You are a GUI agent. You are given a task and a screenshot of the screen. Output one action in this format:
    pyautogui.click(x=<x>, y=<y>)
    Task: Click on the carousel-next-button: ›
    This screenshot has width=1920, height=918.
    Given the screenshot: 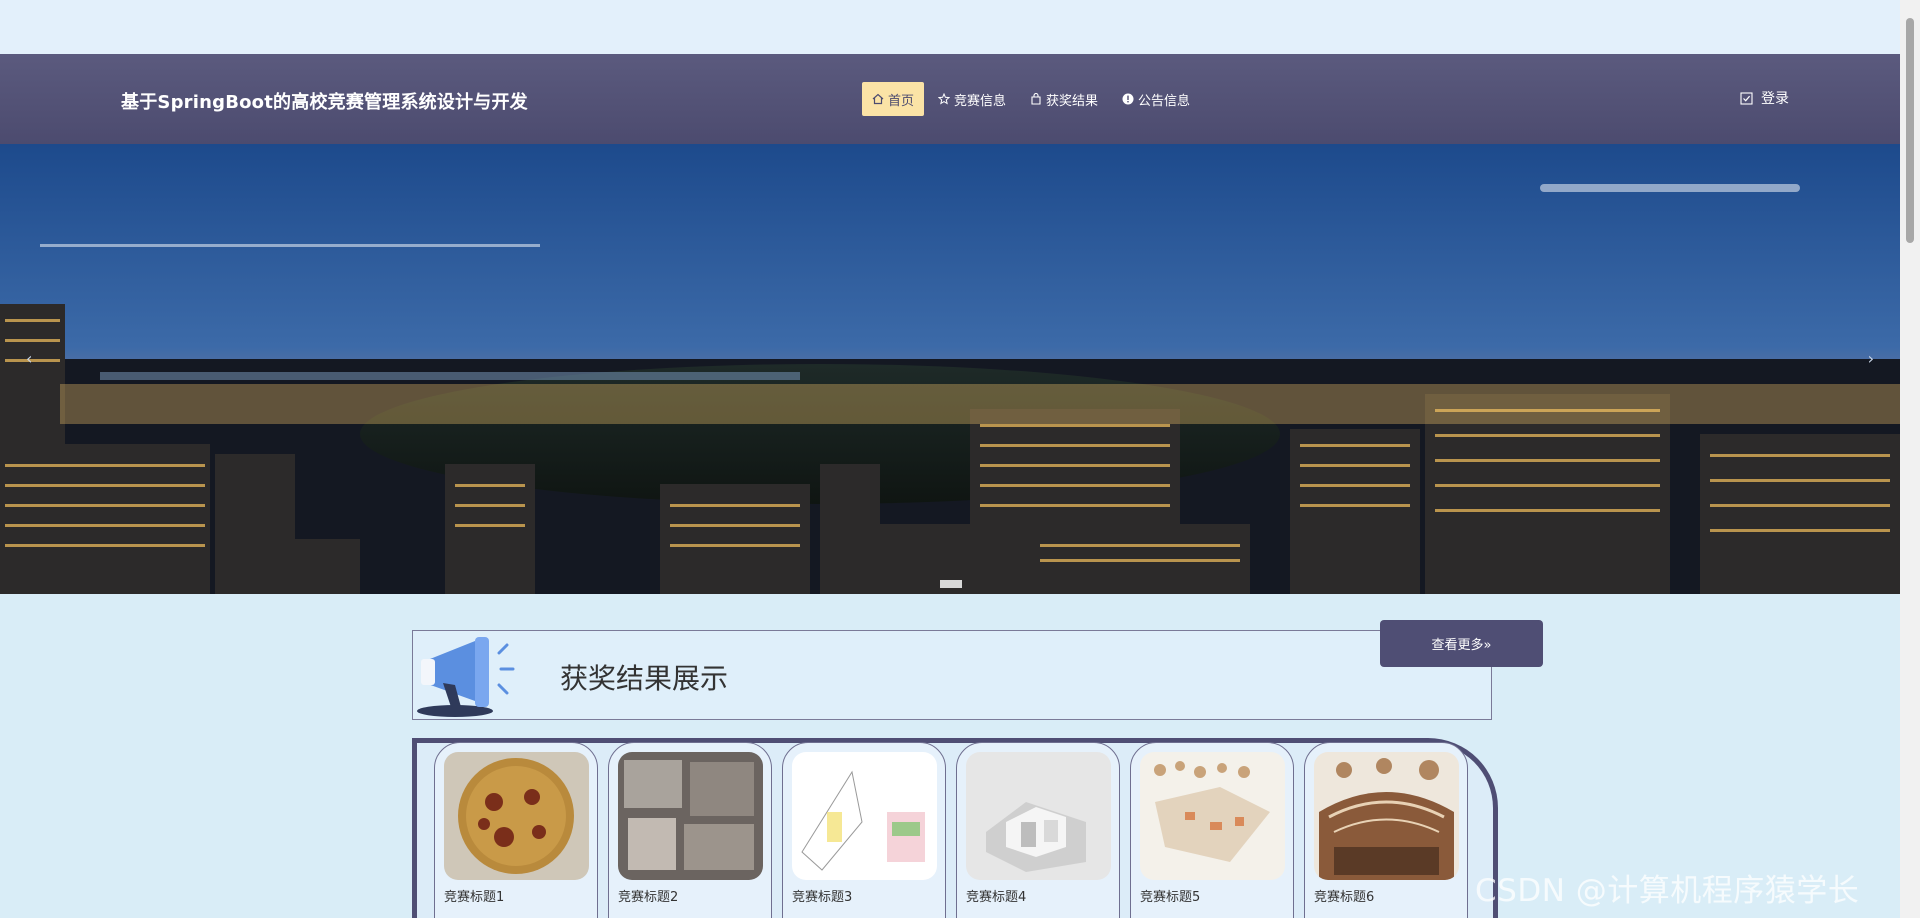 What is the action you would take?
    pyautogui.click(x=1871, y=358)
    